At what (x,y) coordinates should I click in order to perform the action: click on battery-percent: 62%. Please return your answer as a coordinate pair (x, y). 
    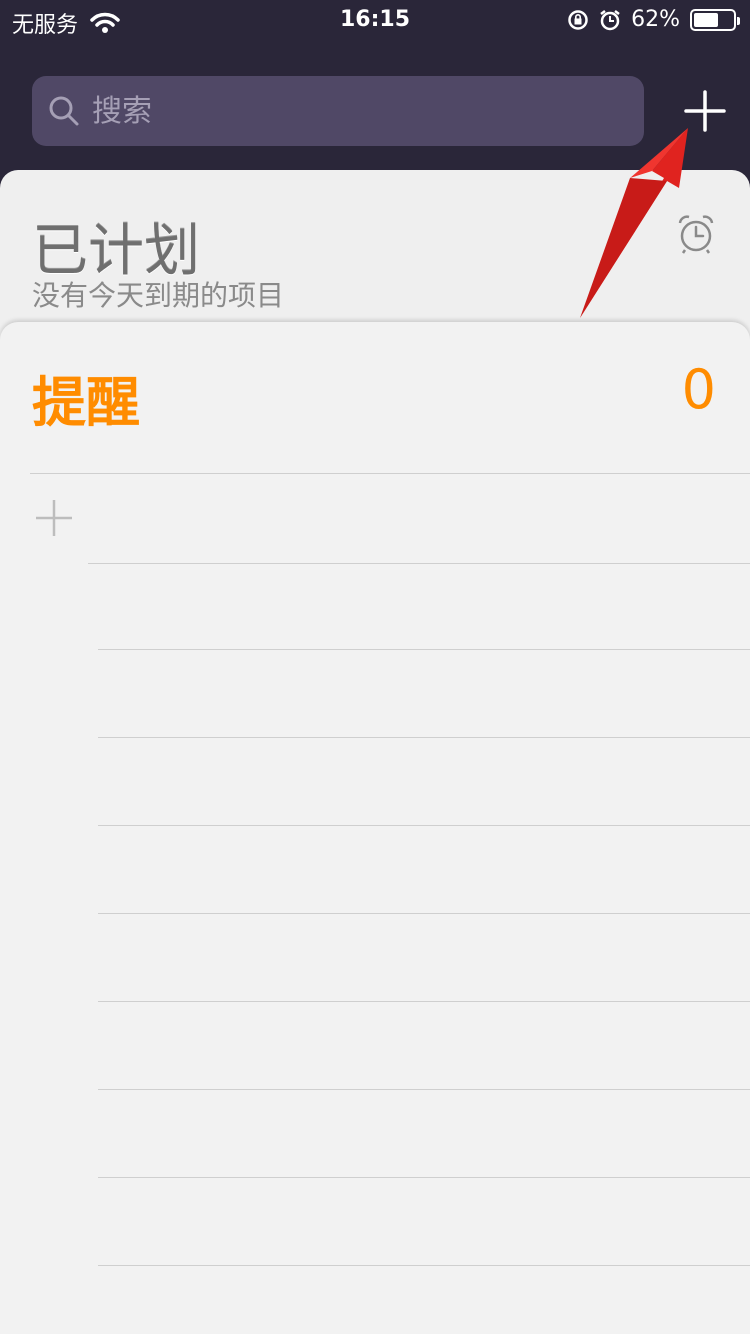
    Looking at the image, I should click on (655, 19).